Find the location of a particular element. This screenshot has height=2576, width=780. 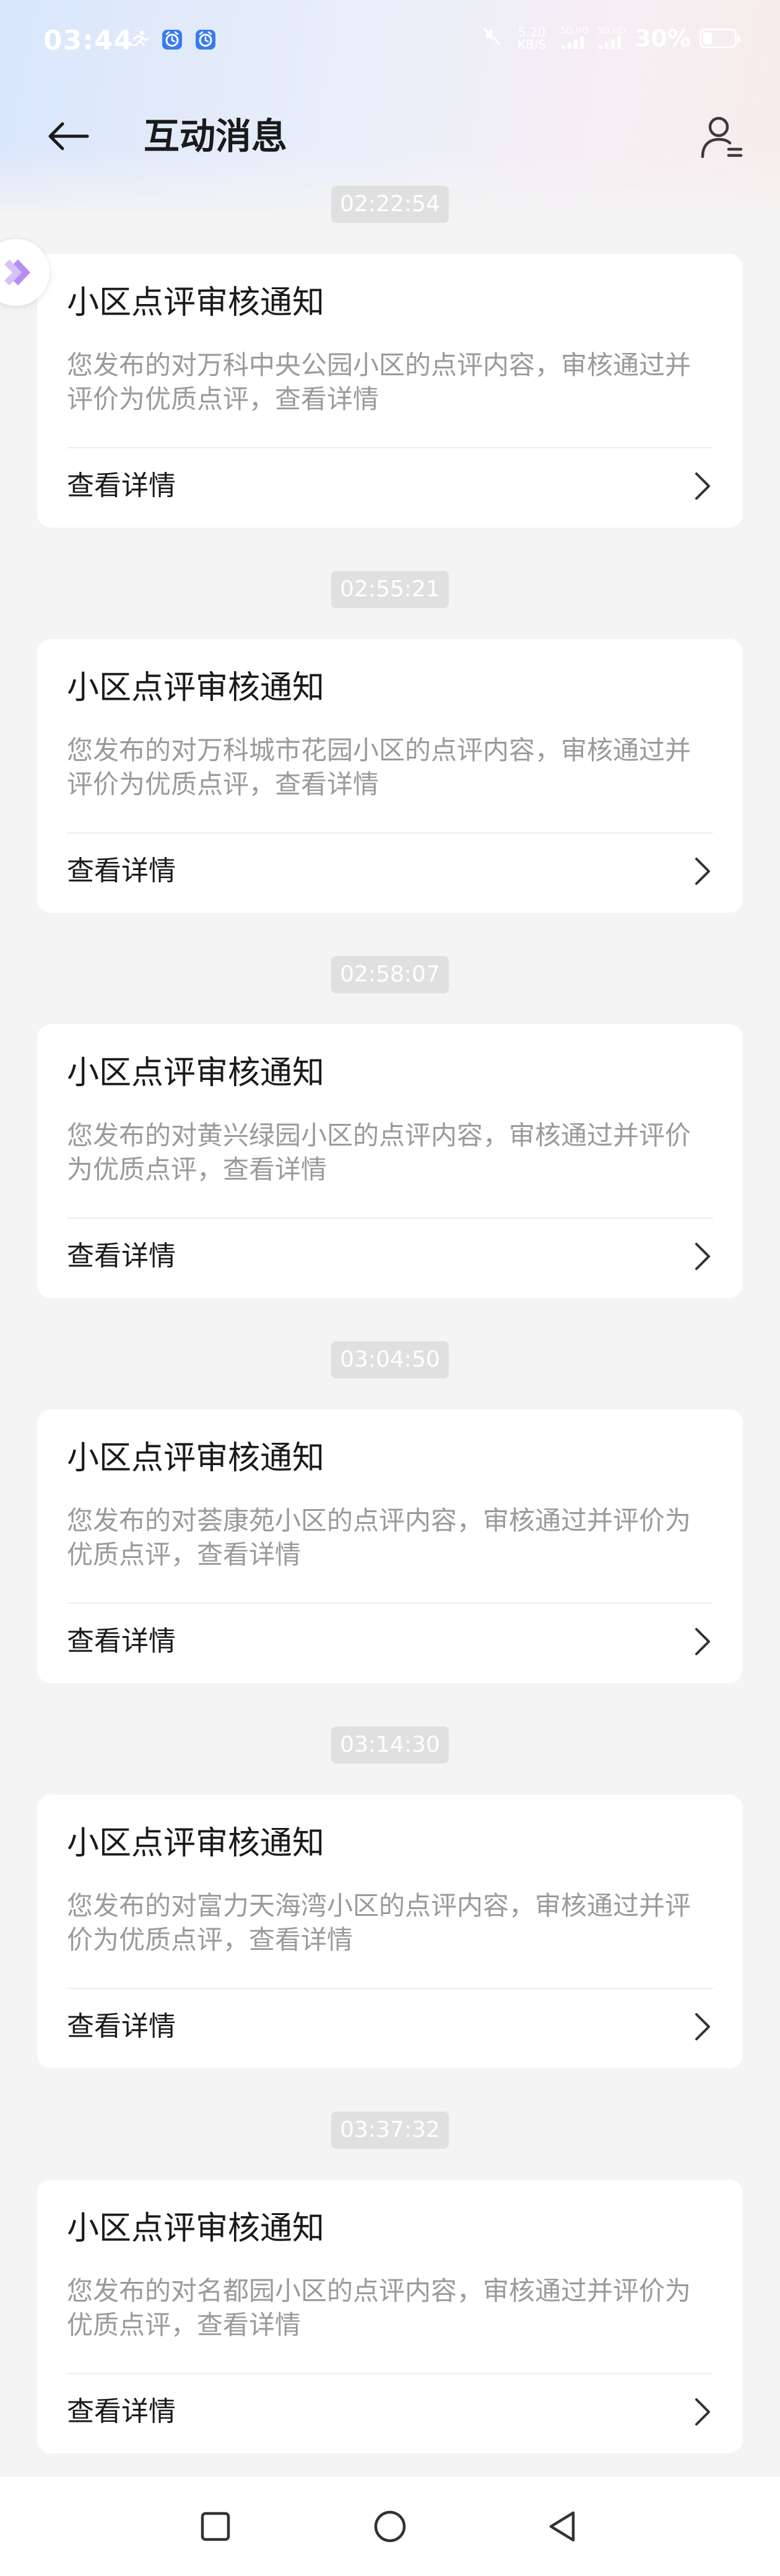

back-nav-button is located at coordinates (562, 2526).